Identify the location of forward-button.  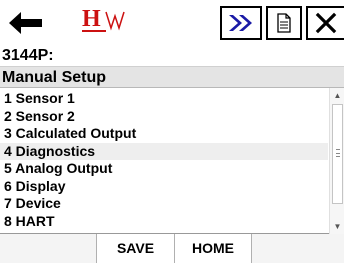
(241, 23).